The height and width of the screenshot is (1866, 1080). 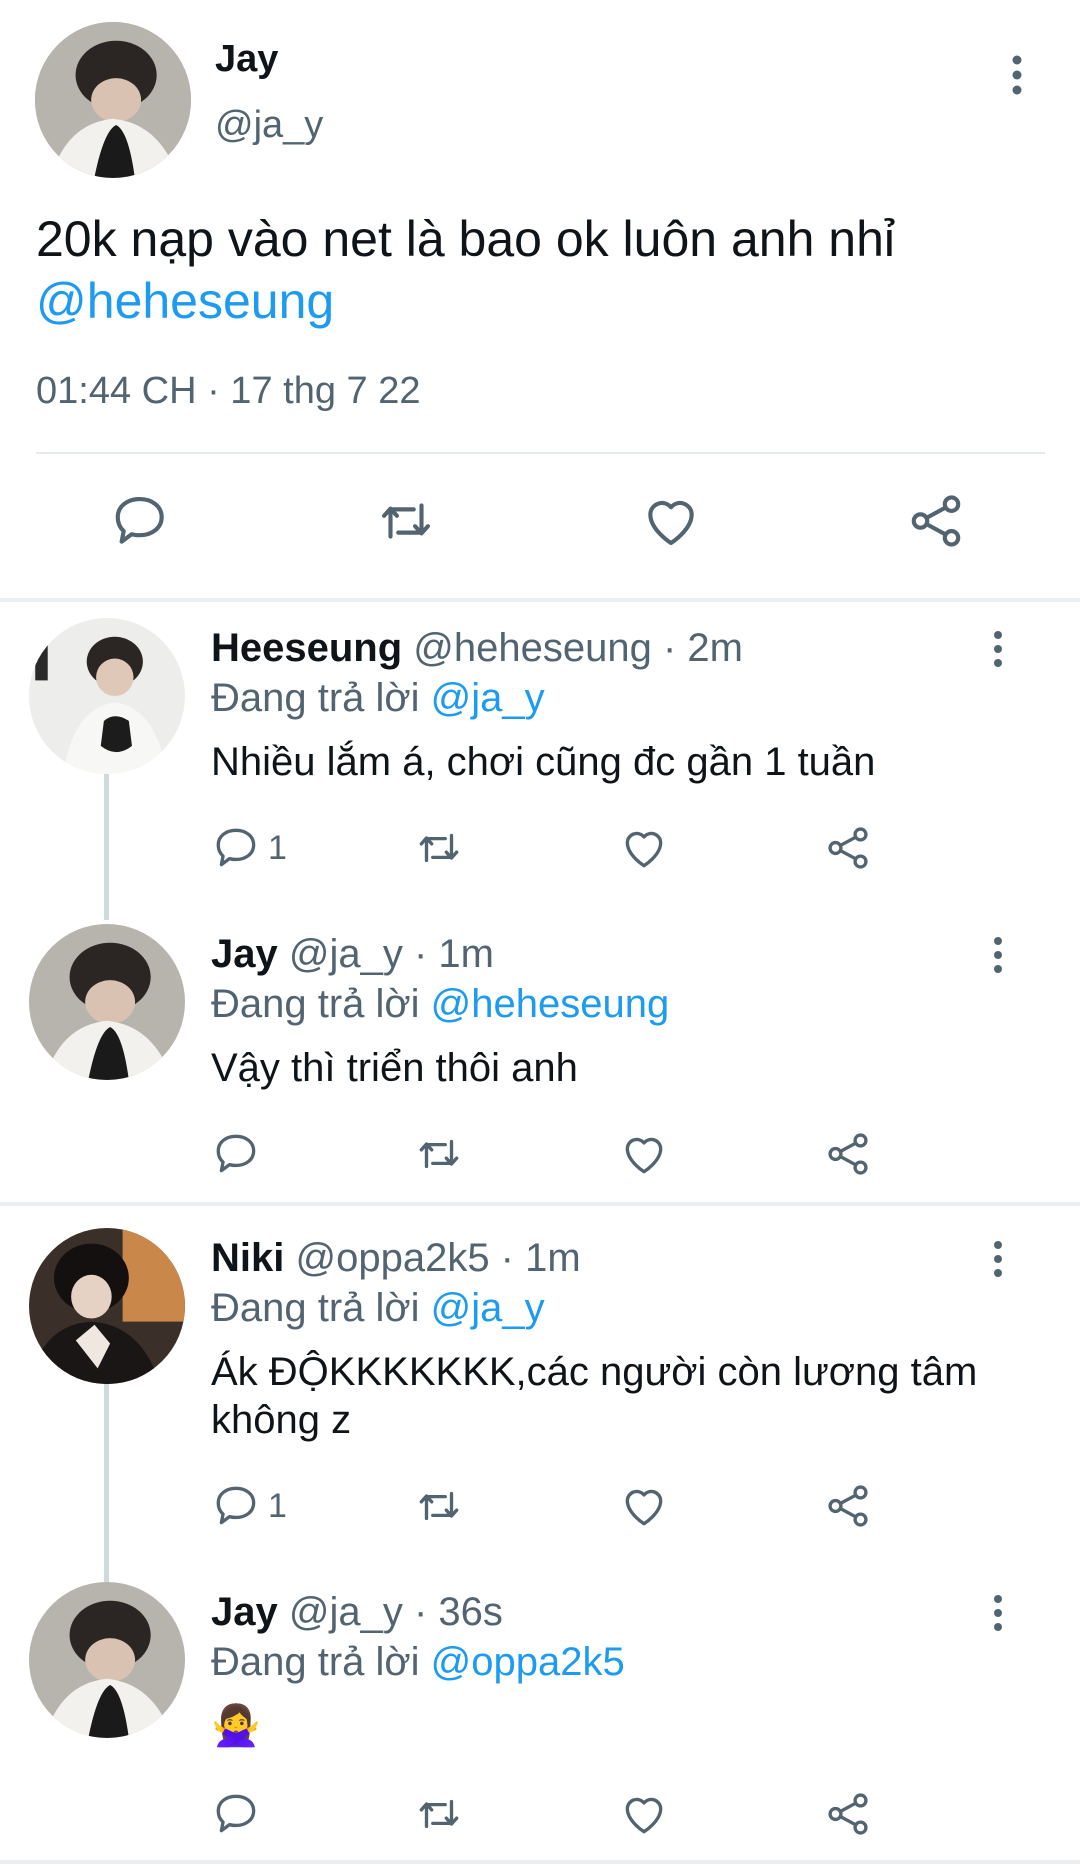 I want to click on author-handle: @ja_y, so click(x=269, y=125).